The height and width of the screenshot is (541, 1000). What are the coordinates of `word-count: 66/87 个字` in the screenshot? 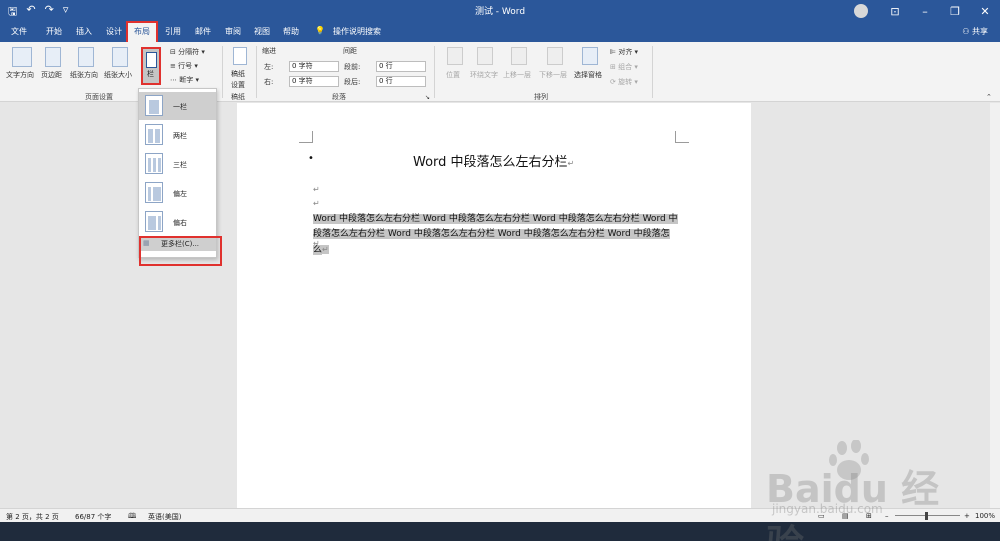 It's located at (93, 517).